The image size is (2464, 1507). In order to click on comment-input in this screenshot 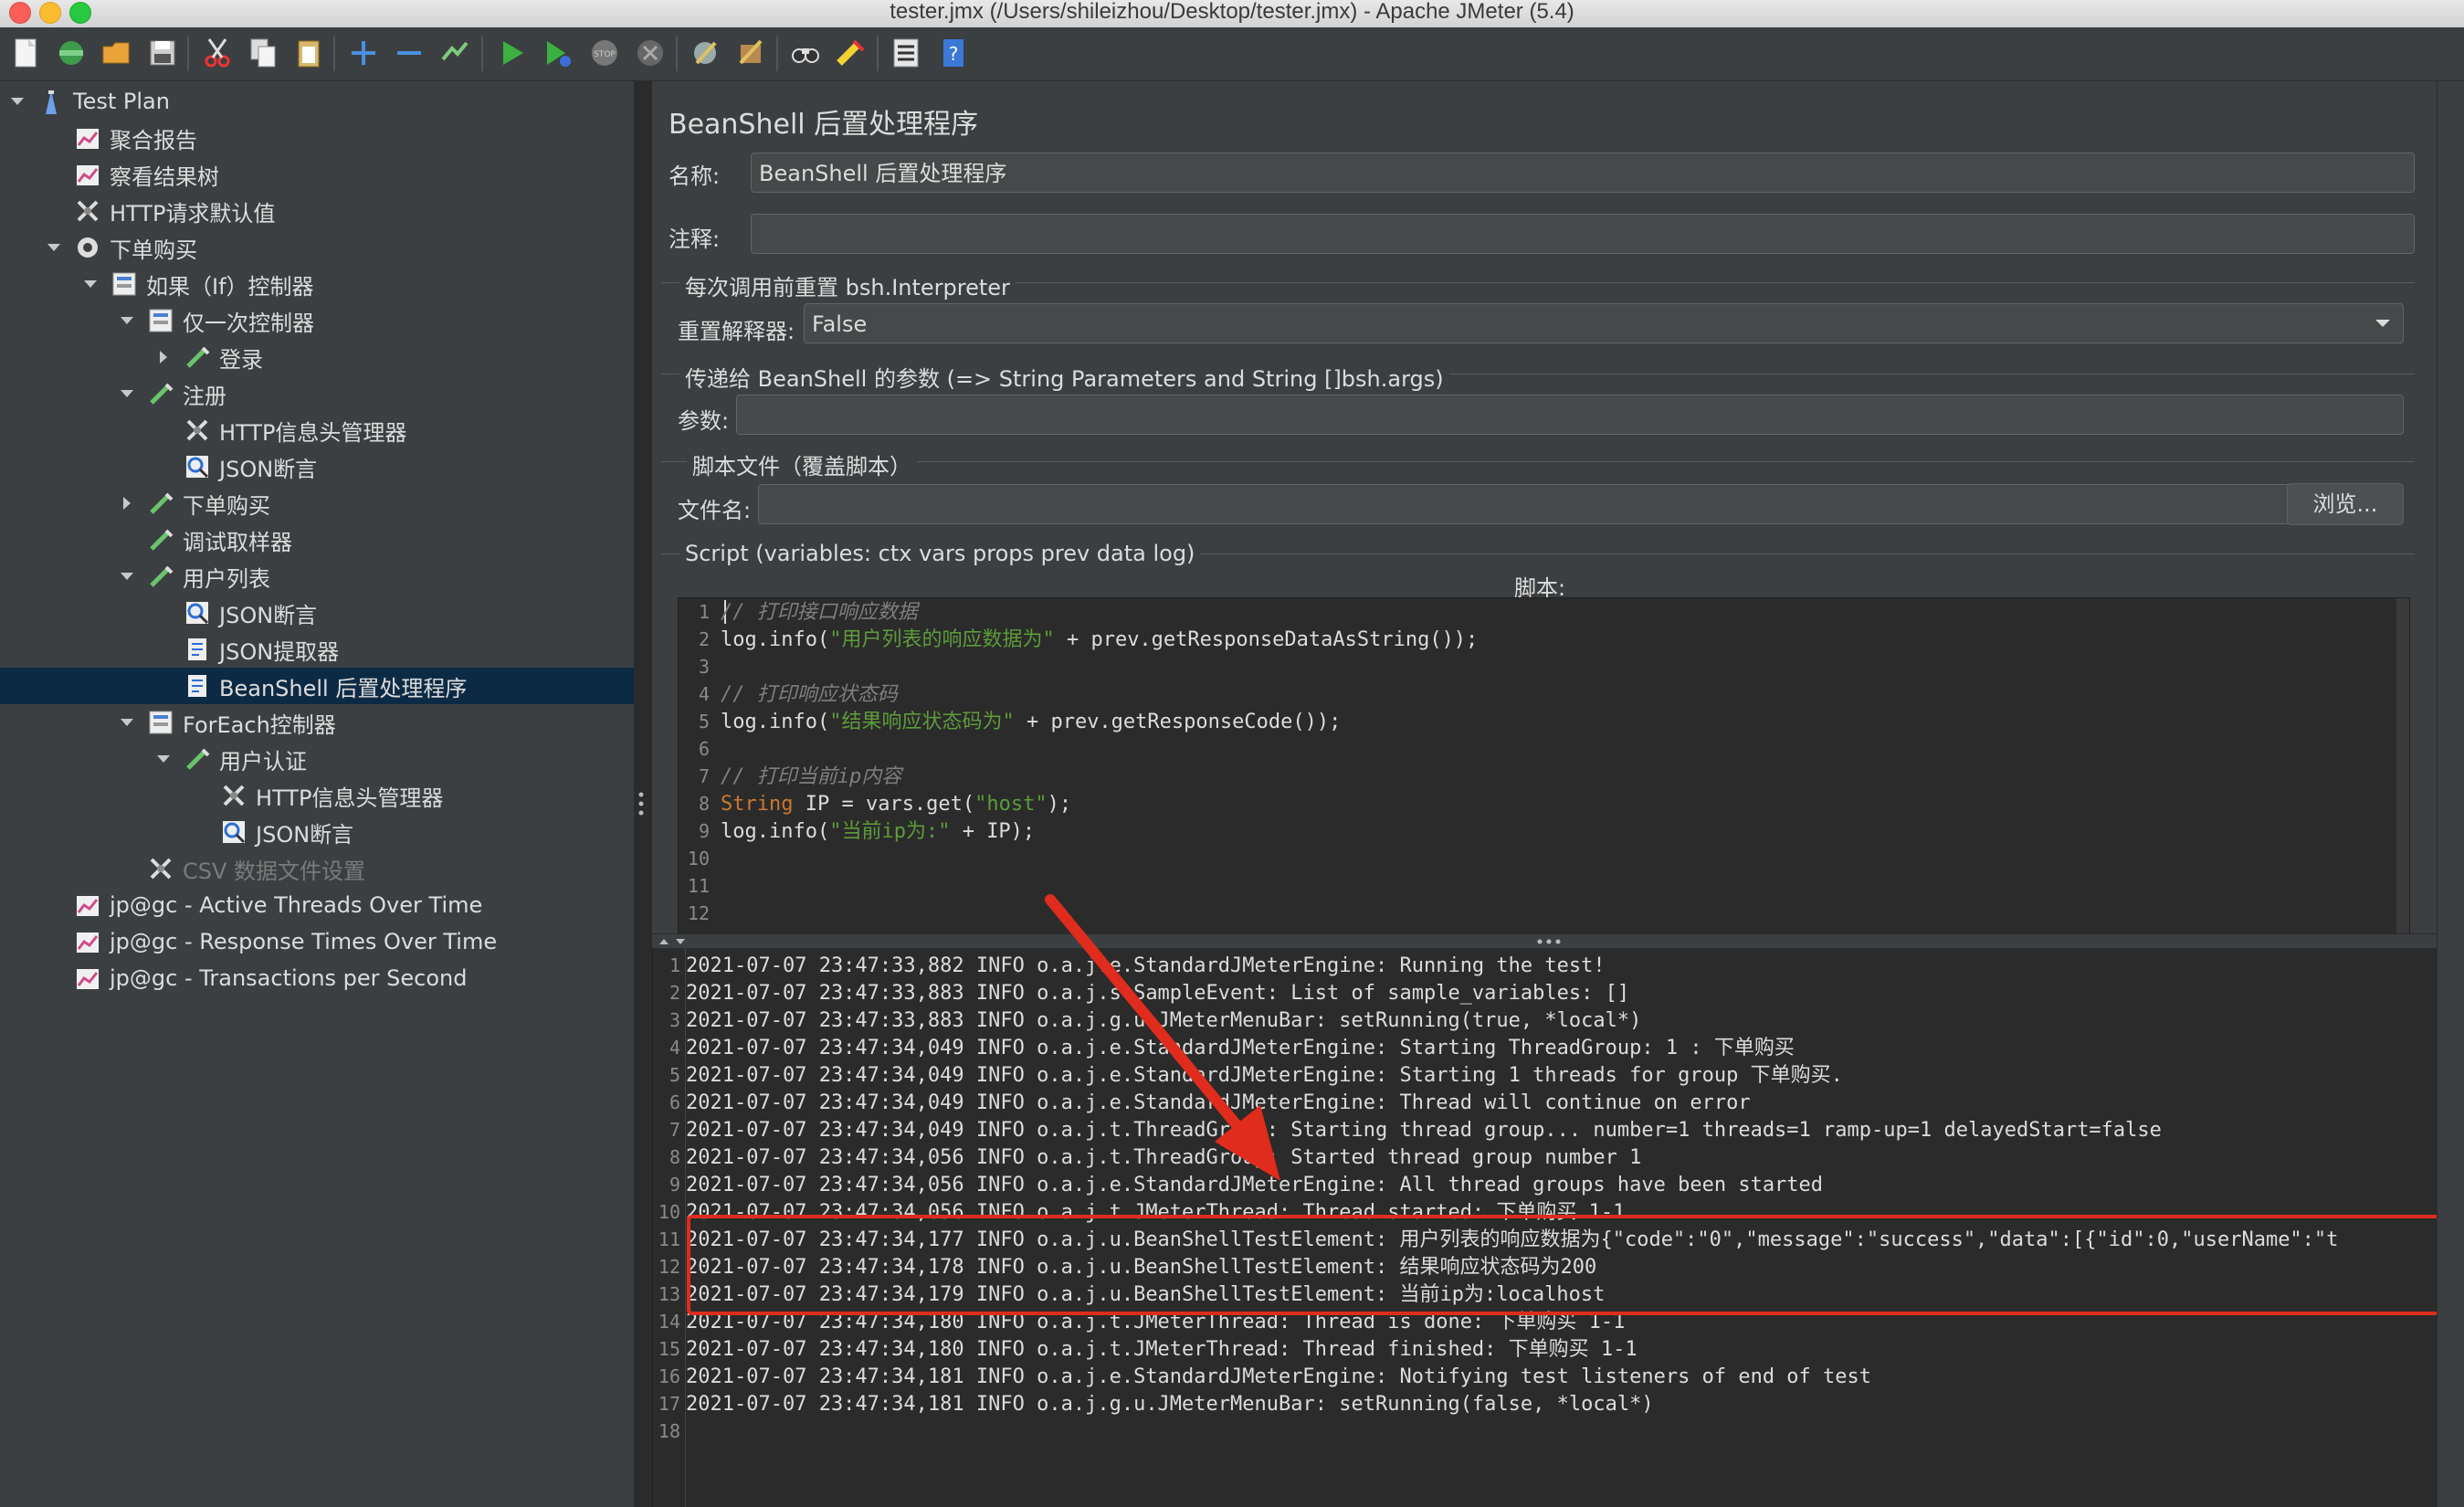, I will do `click(1583, 234)`.